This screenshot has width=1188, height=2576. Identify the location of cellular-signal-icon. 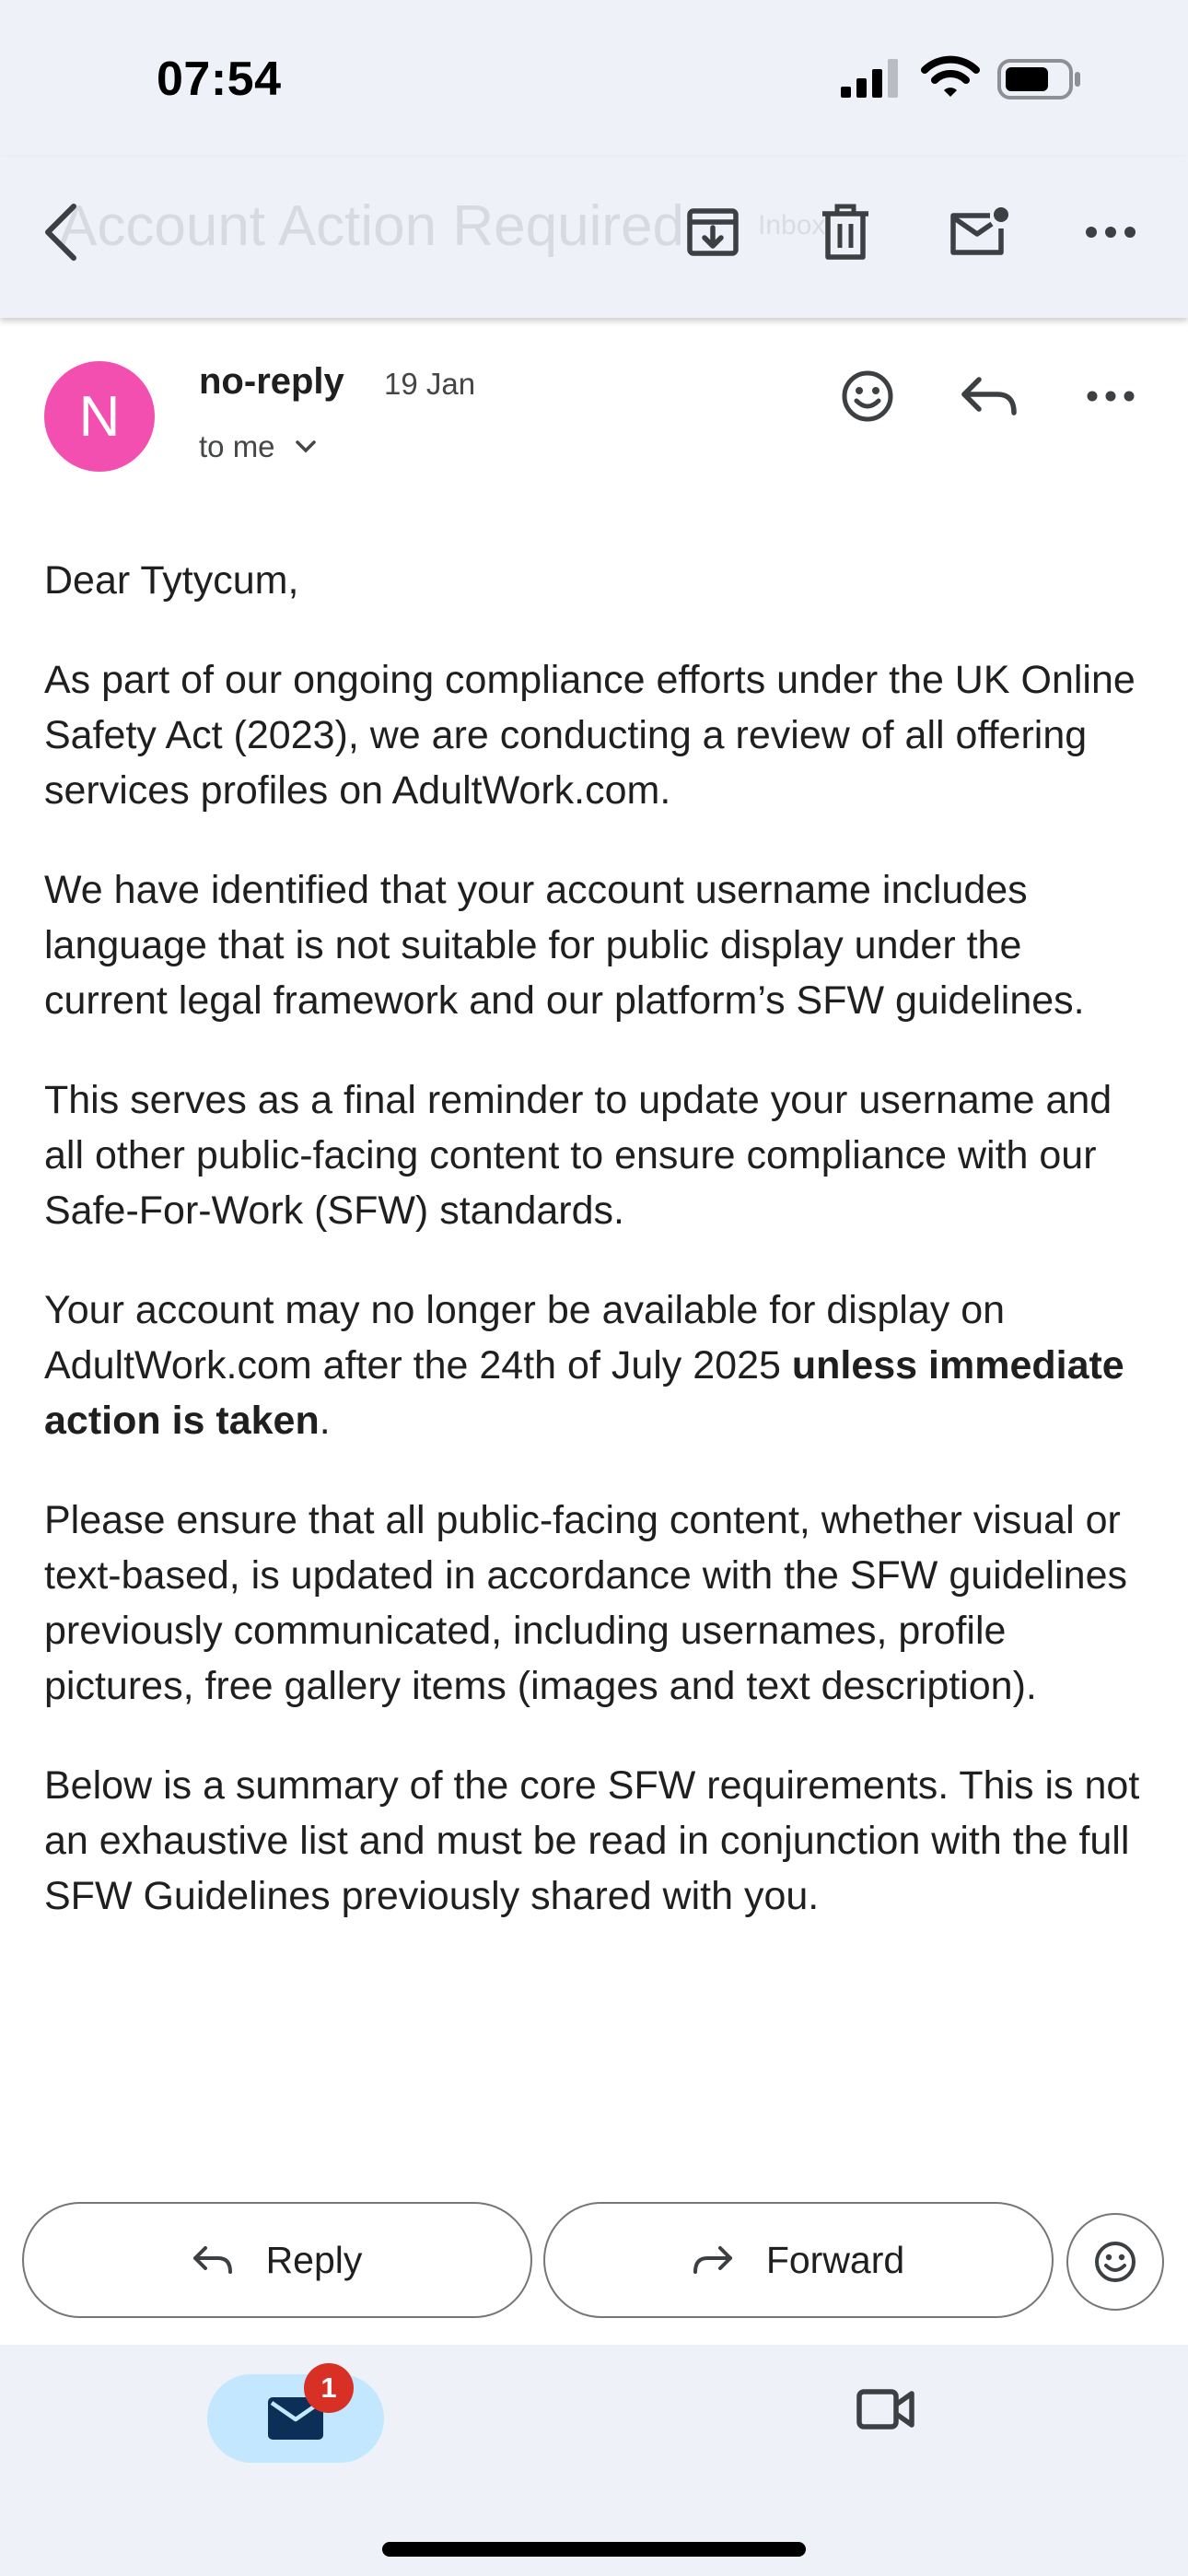
(869, 78).